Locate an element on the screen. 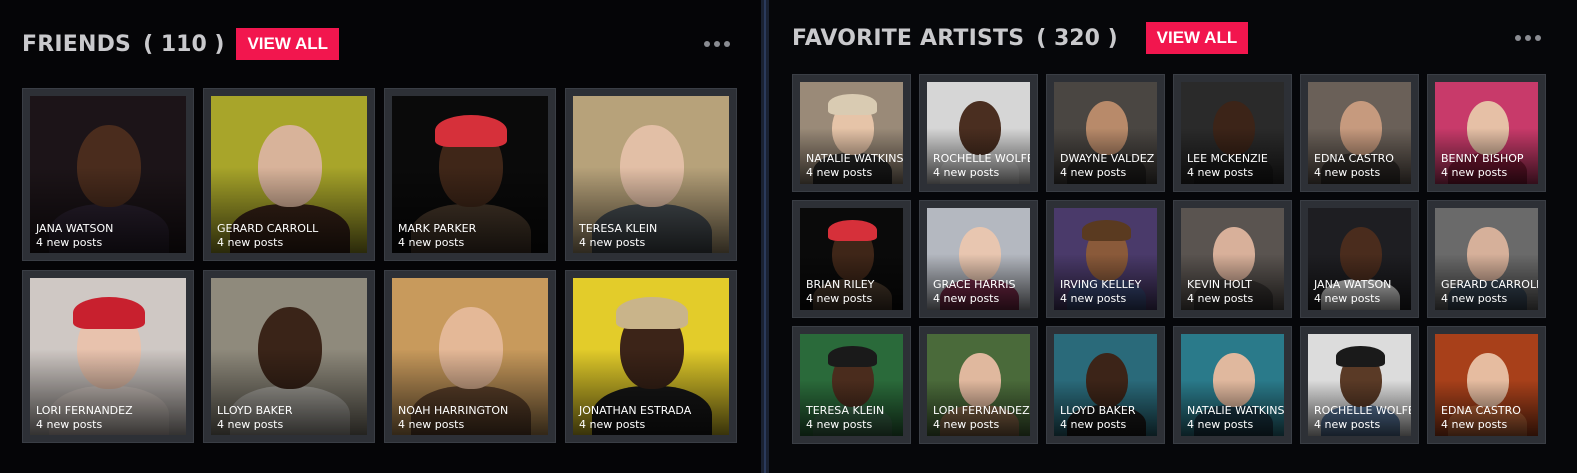  profile-name: NATALIE WATKINS is located at coordinates (854, 158).